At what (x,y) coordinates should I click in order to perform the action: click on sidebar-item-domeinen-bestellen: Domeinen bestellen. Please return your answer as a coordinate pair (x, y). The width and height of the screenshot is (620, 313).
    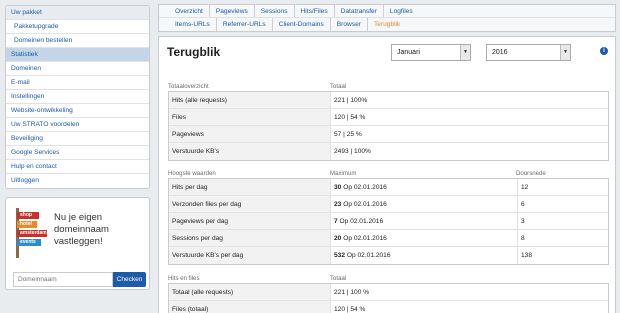
    Looking at the image, I should click on (77, 41).